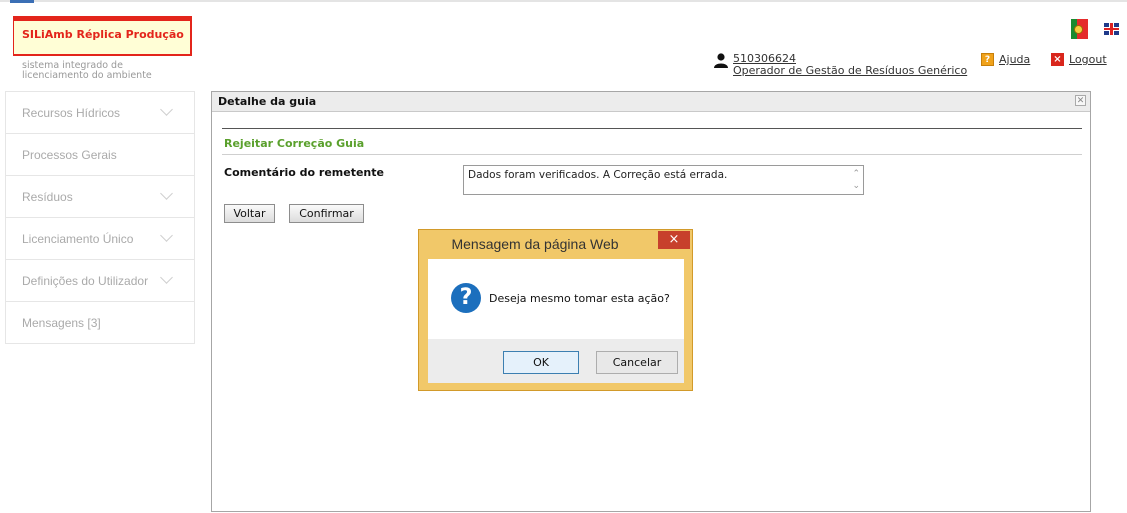 This screenshot has width=1127, height=513. I want to click on top-strip, so click(563, 4).